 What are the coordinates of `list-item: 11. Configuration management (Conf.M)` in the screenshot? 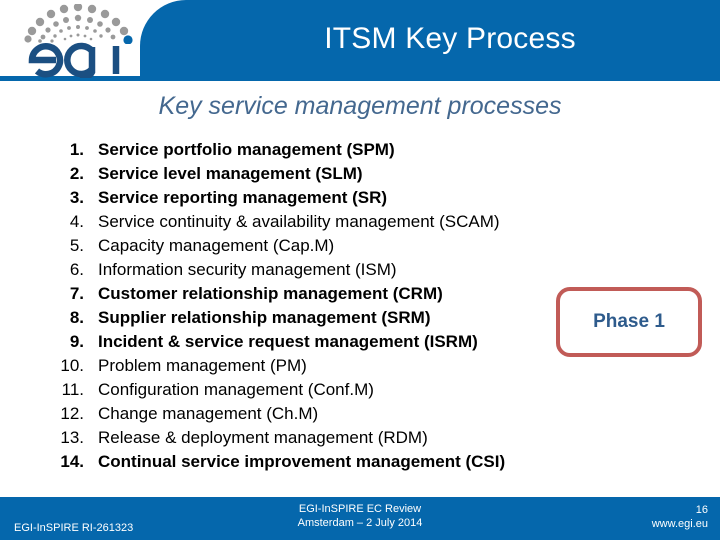 It's located at (348, 392).